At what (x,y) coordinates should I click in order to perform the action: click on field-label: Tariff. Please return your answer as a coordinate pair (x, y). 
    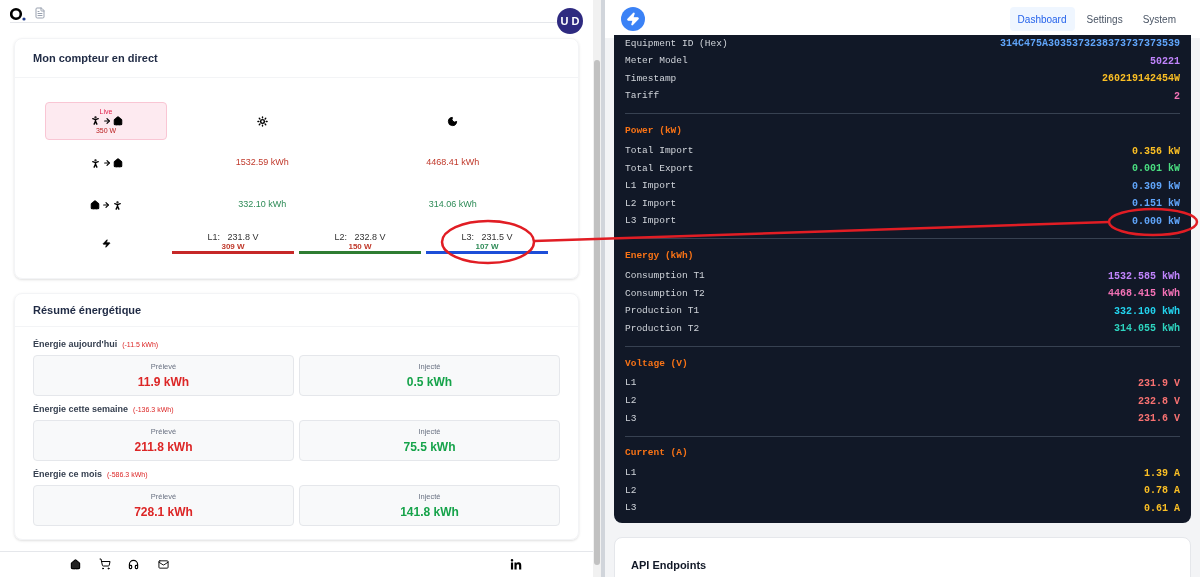
    Looking at the image, I should click on (642, 96).